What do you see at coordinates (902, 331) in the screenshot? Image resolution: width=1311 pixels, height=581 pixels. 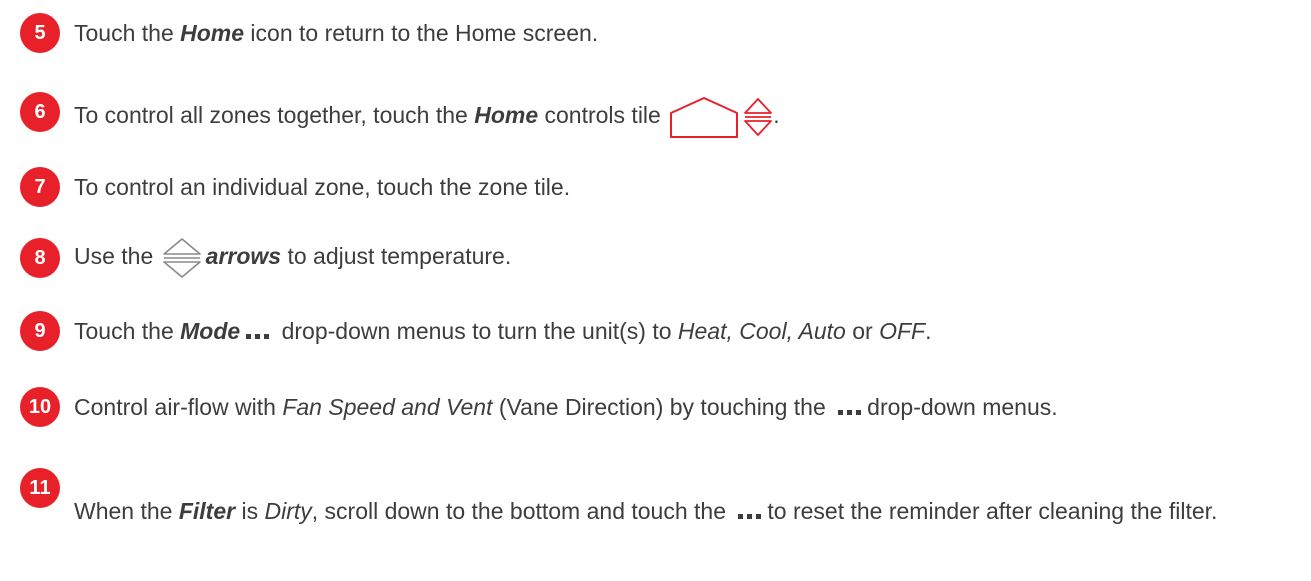 I see `step-emphasis: OFF` at bounding box center [902, 331].